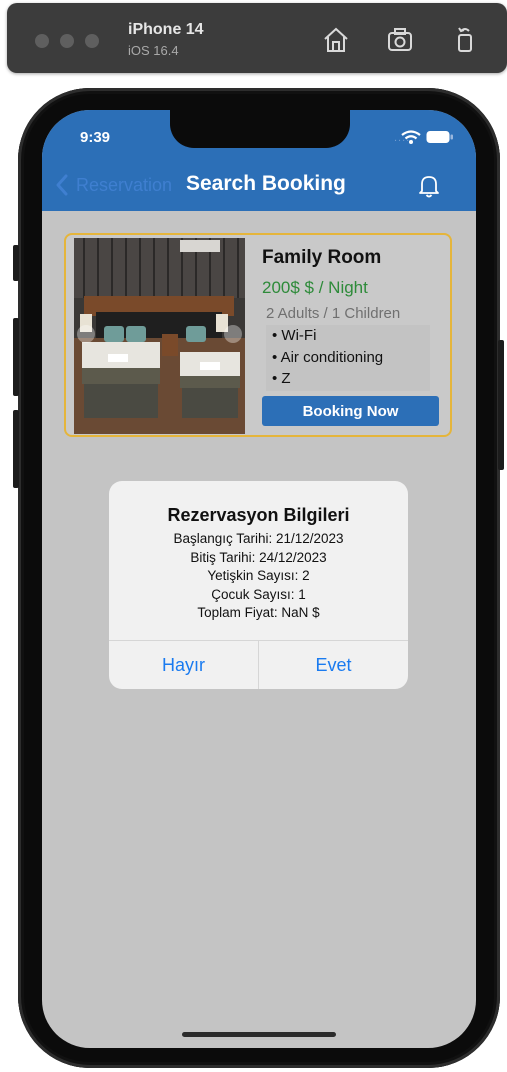 This screenshot has height=1072, width=507. I want to click on list-item: • Z, so click(281, 378).